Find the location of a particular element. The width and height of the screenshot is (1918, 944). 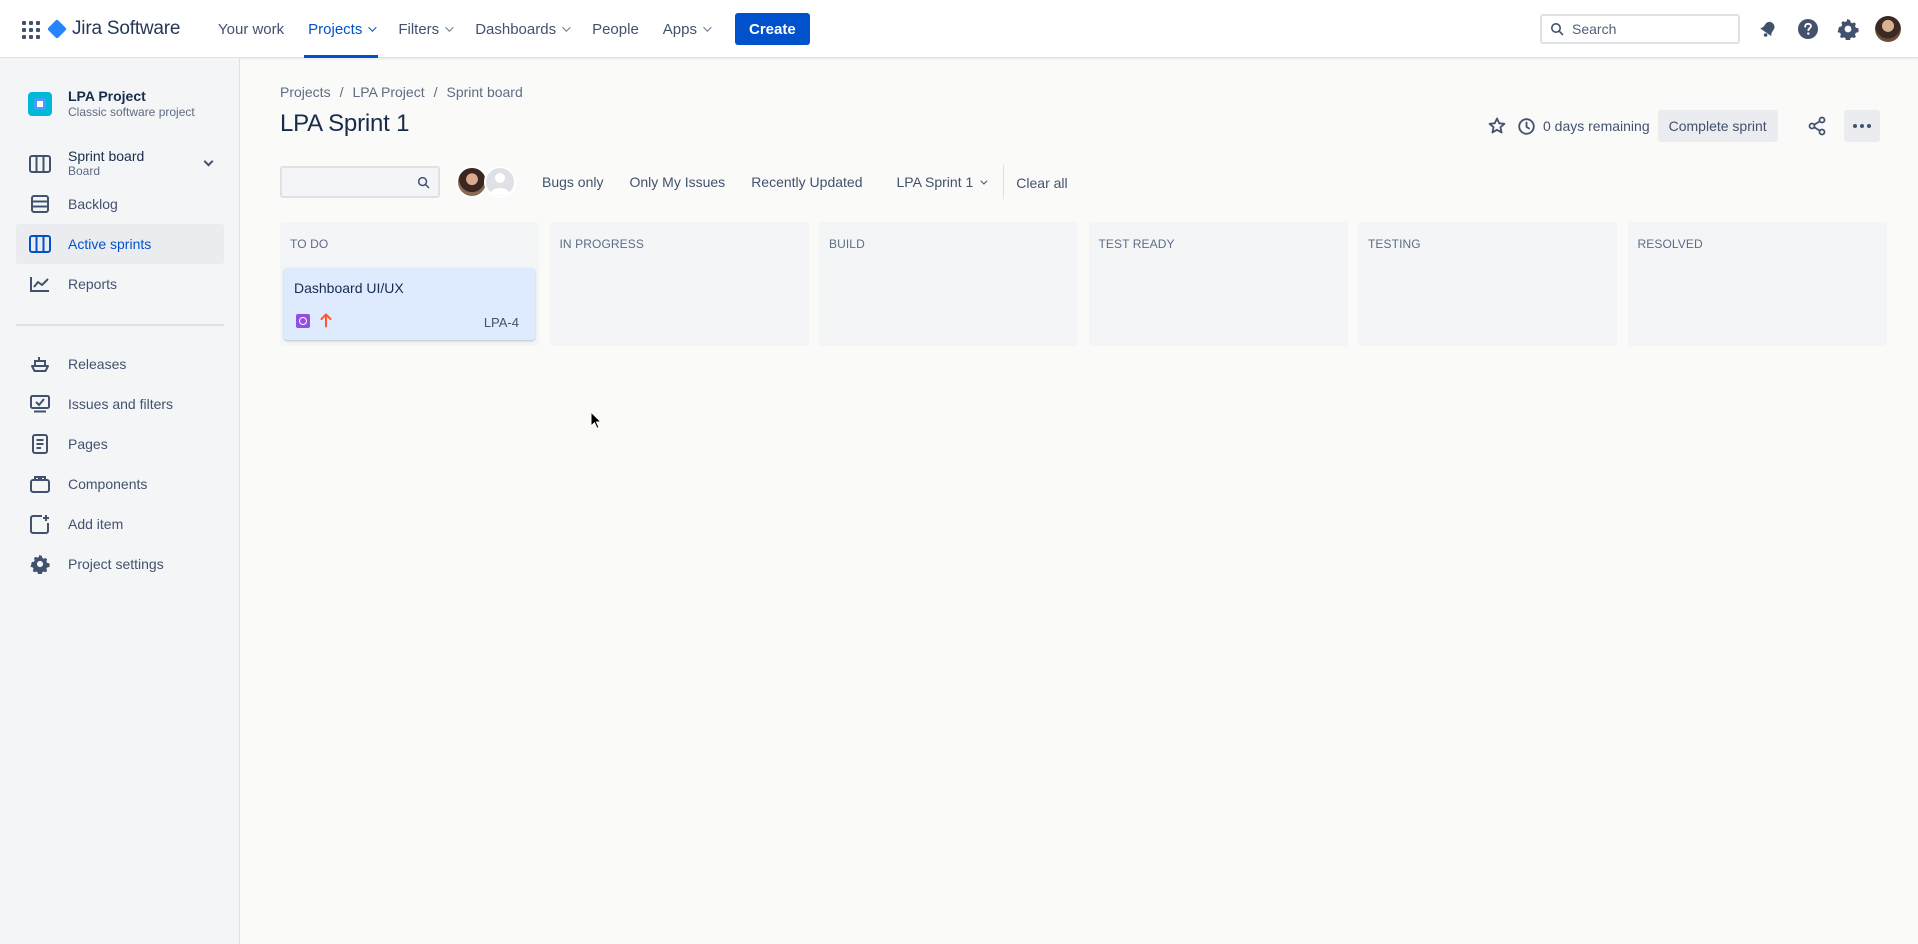

breadcrumb-board: Sprint board is located at coordinates (484, 92).